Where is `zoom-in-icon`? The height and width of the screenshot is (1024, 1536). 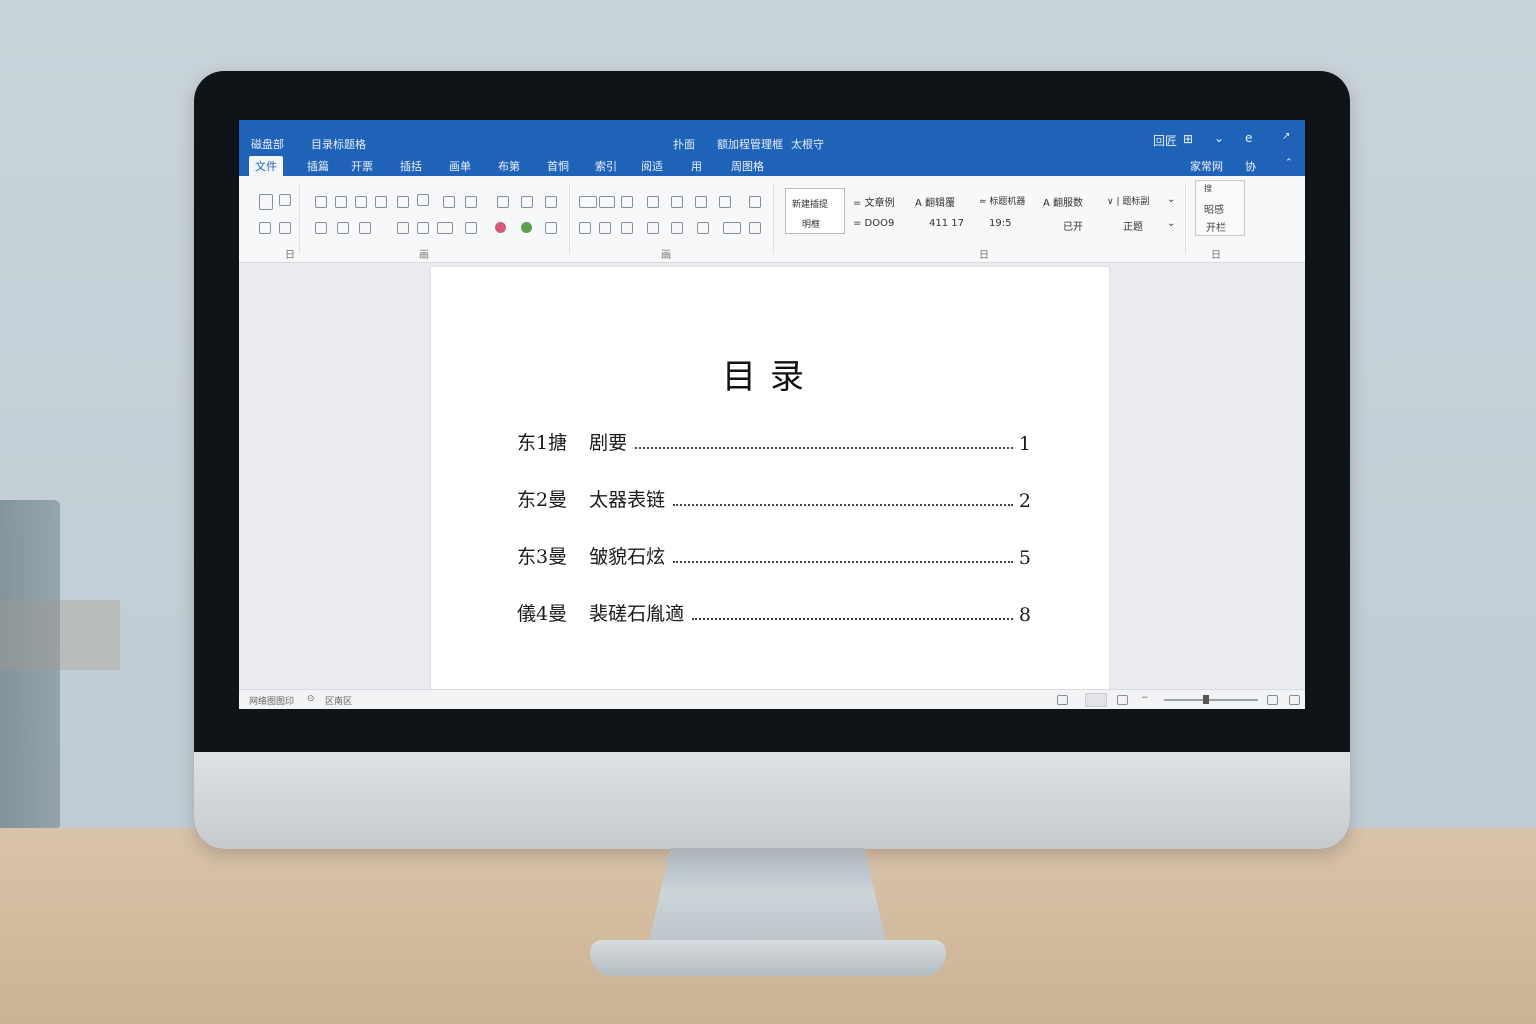 zoom-in-icon is located at coordinates (1272, 700).